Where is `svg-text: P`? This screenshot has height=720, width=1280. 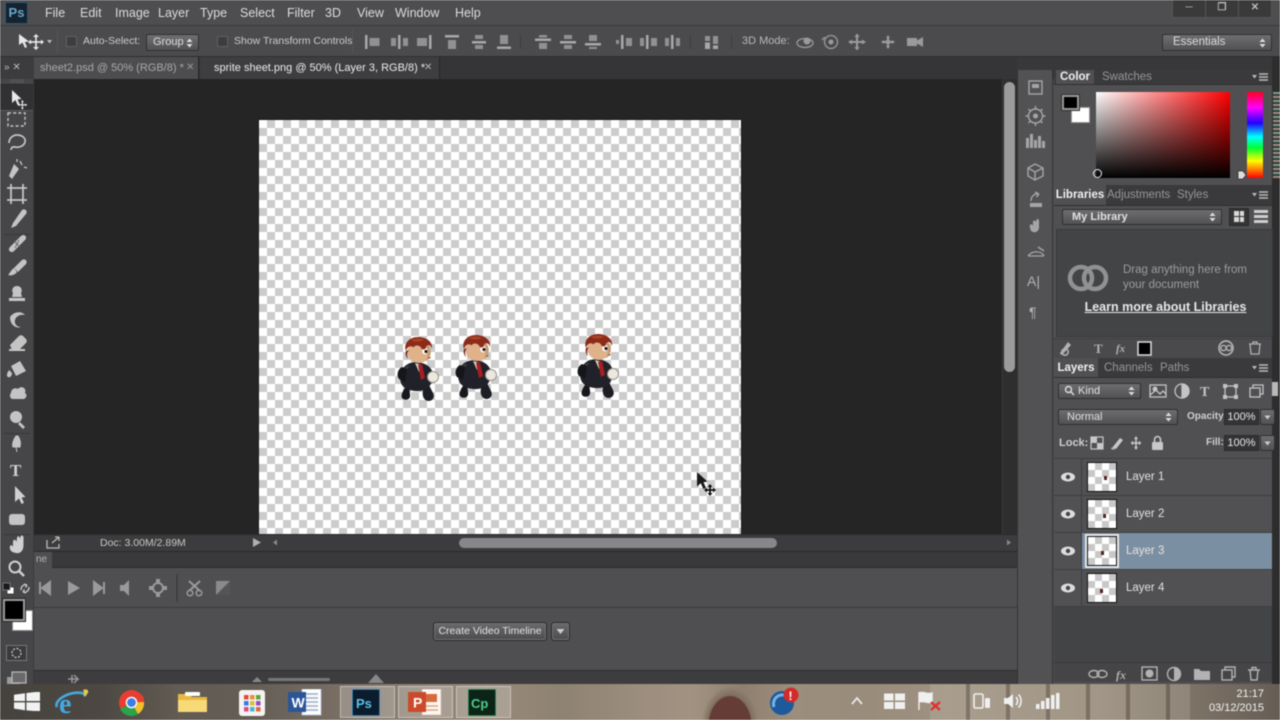
svg-text: P is located at coordinates (417, 703).